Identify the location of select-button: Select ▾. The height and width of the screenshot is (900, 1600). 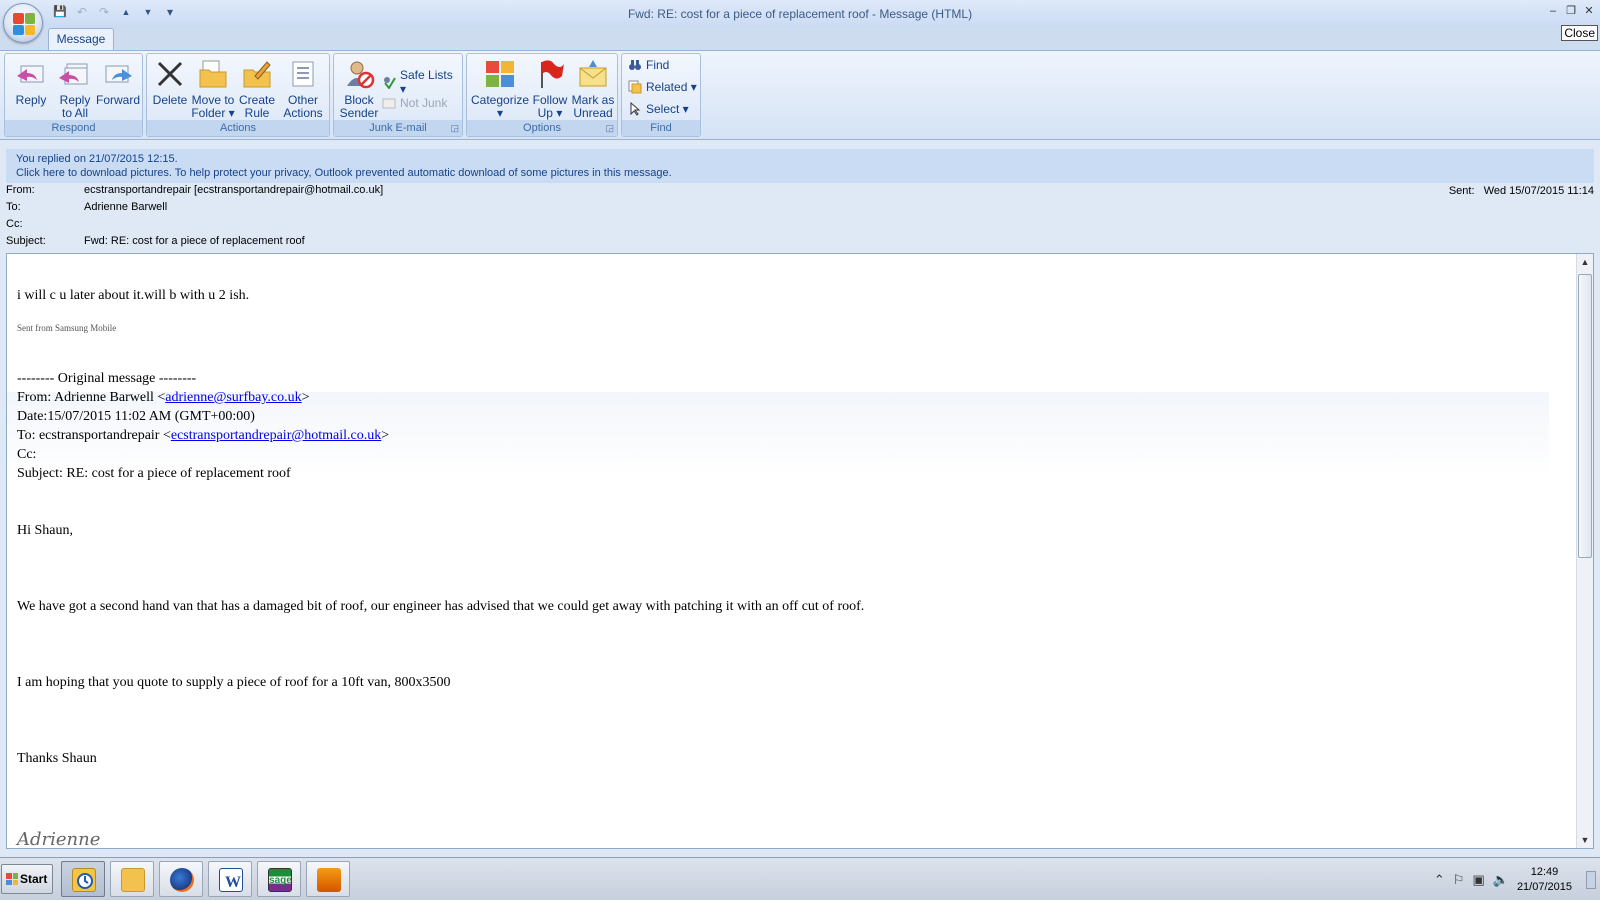
(658, 108).